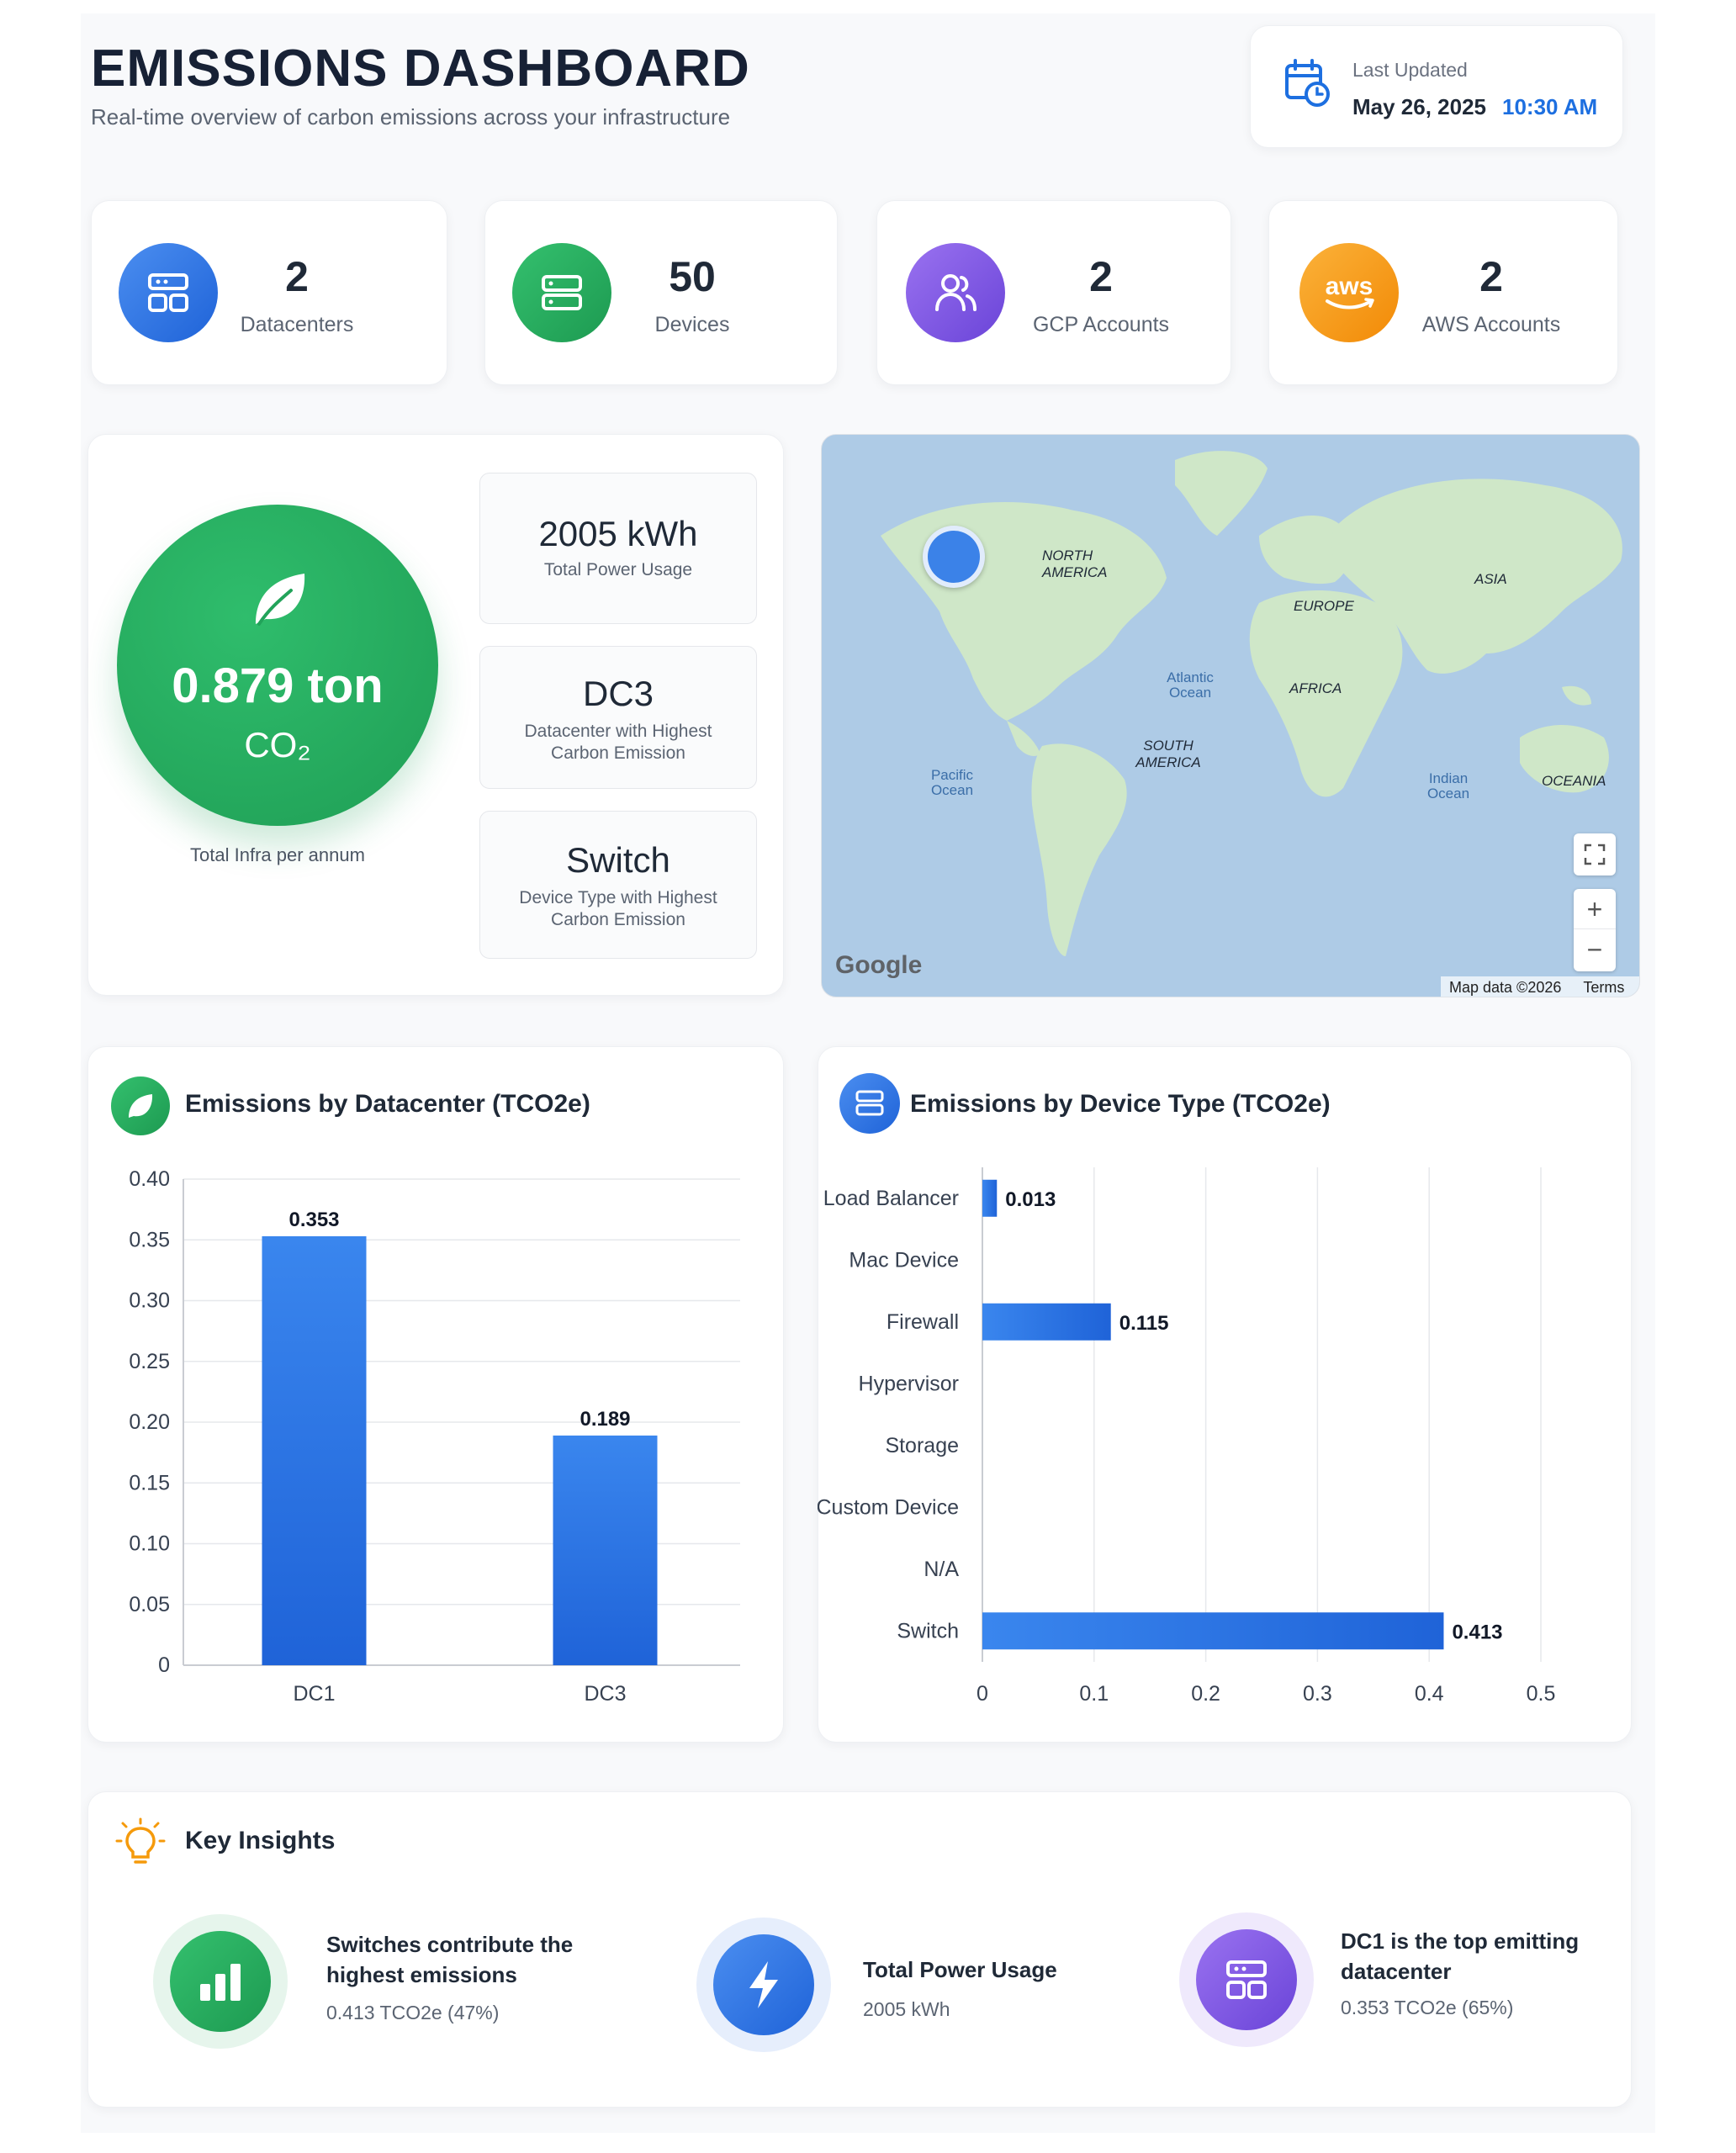 The width and height of the screenshot is (1736, 2153). Describe the element at coordinates (1206, 1694) in the screenshot. I see `x-tick-label: 0.2` at that location.